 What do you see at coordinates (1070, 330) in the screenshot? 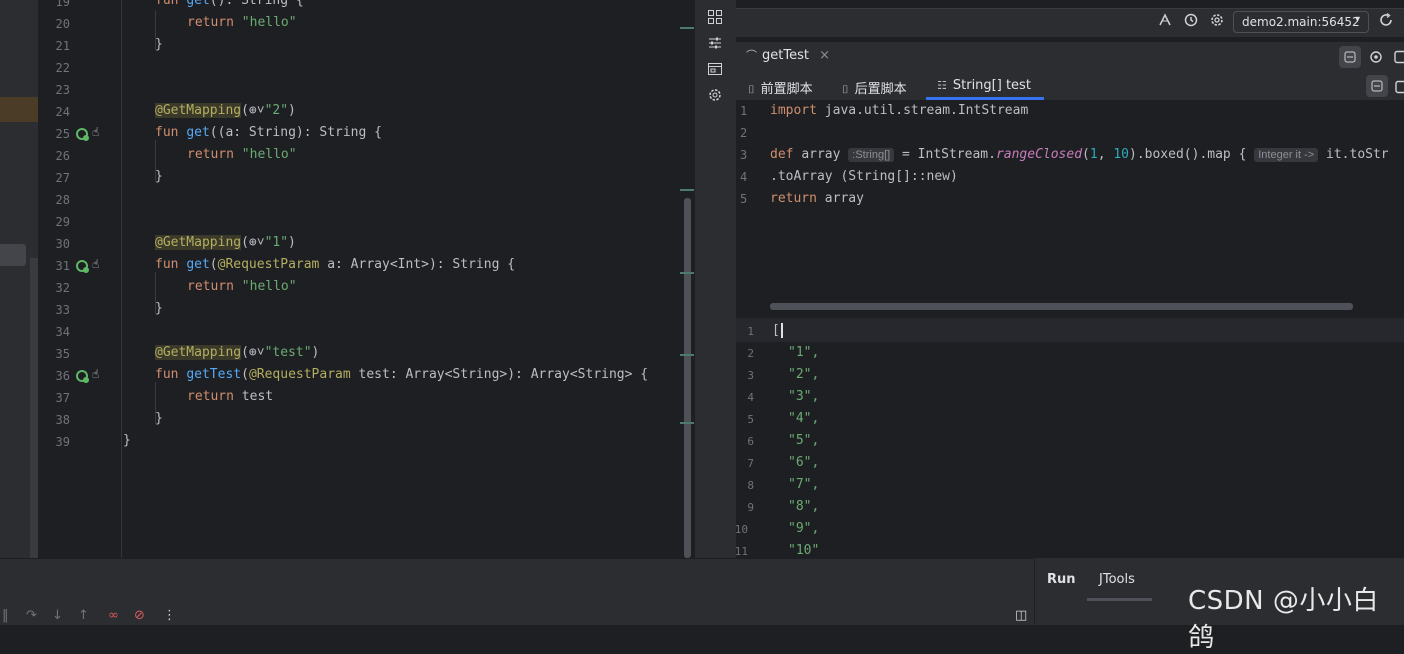
I see `current-line-highlight` at bounding box center [1070, 330].